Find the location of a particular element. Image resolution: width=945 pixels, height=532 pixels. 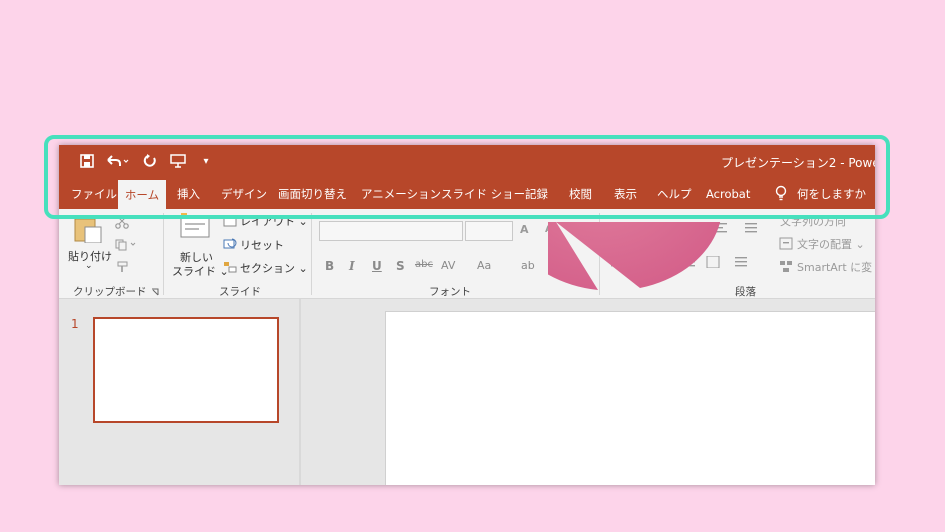

font-group-label: フォント is located at coordinates (450, 292).